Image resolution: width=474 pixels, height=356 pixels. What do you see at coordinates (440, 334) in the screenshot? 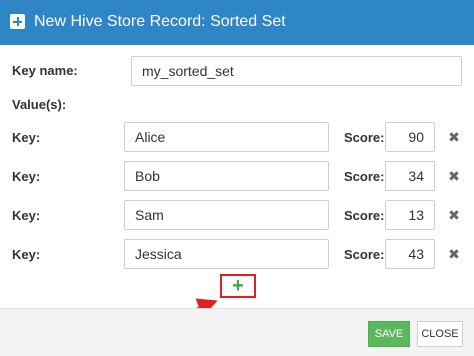
I see `close-button: CLOSE` at bounding box center [440, 334].